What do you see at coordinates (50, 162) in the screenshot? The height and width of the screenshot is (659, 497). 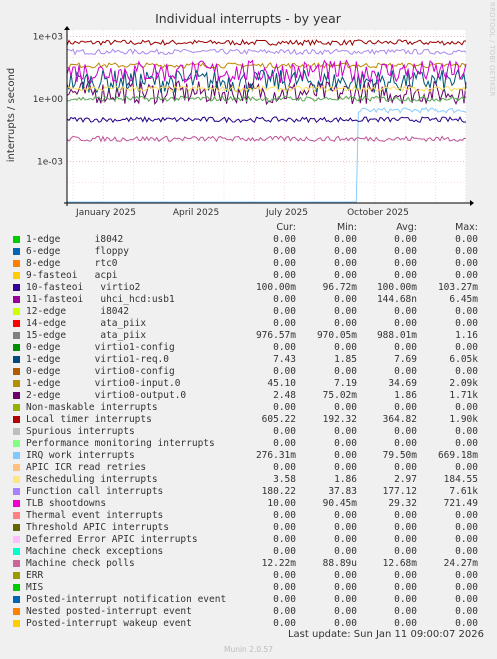 I see `y-tick-label: 1e-03` at bounding box center [50, 162].